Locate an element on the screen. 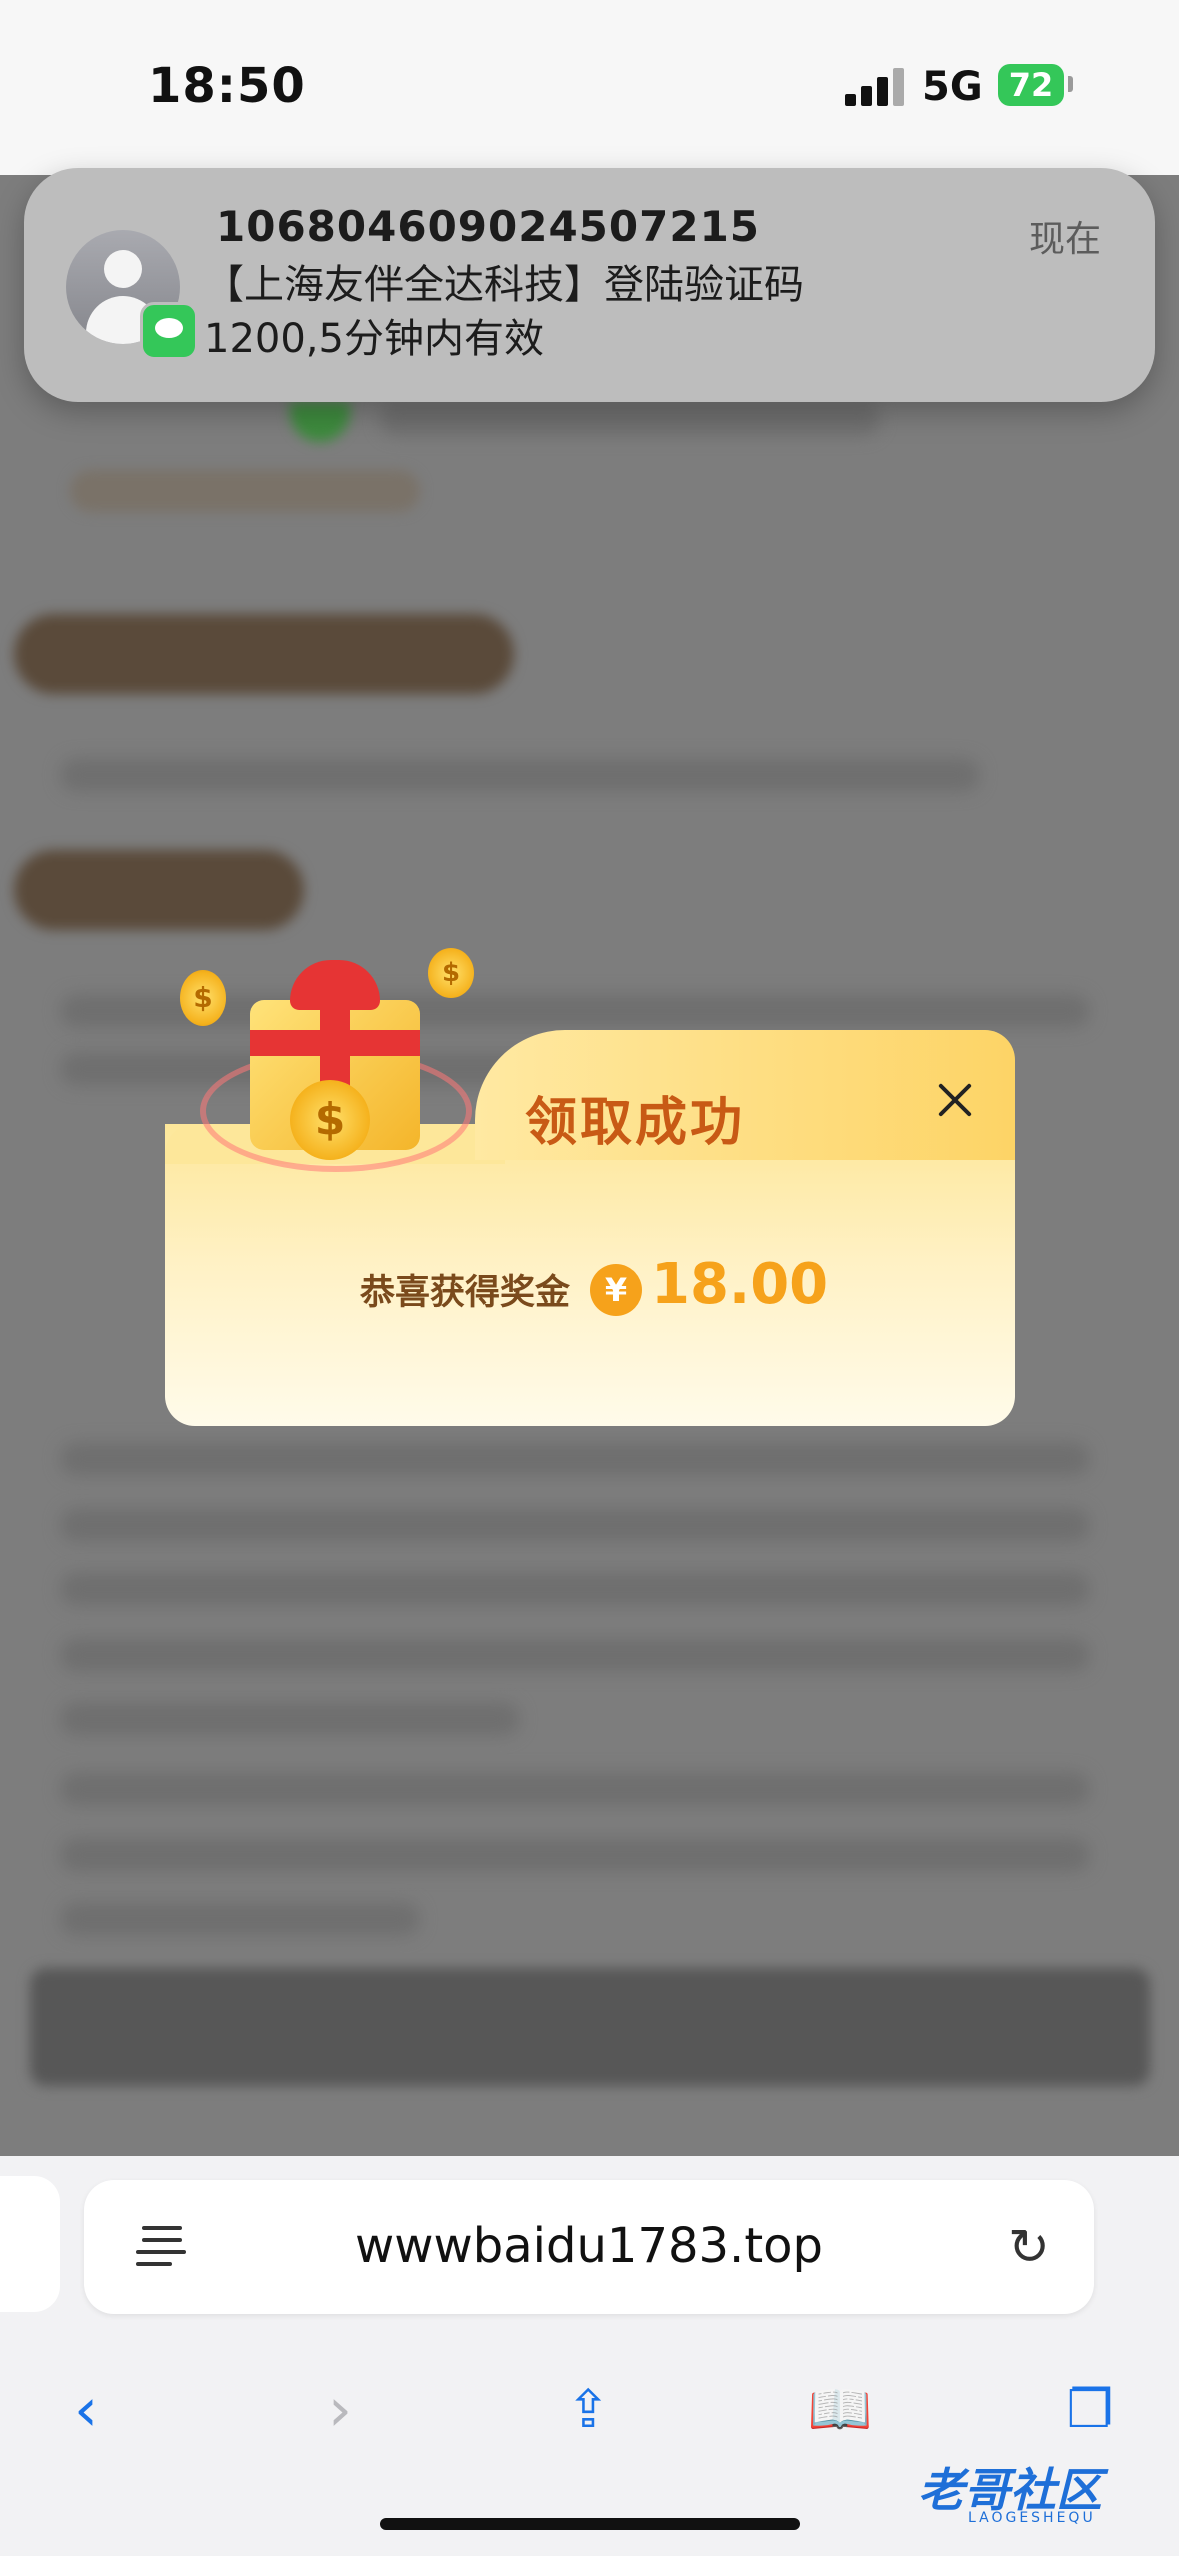  tabs-icon: ❐ is located at coordinates (1090, 2410).